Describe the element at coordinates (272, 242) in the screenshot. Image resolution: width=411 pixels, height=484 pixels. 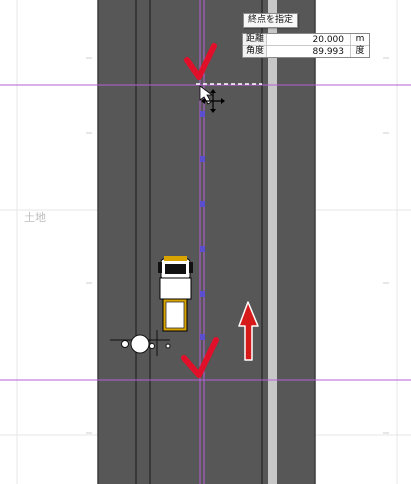
I see `center-stripe` at that location.